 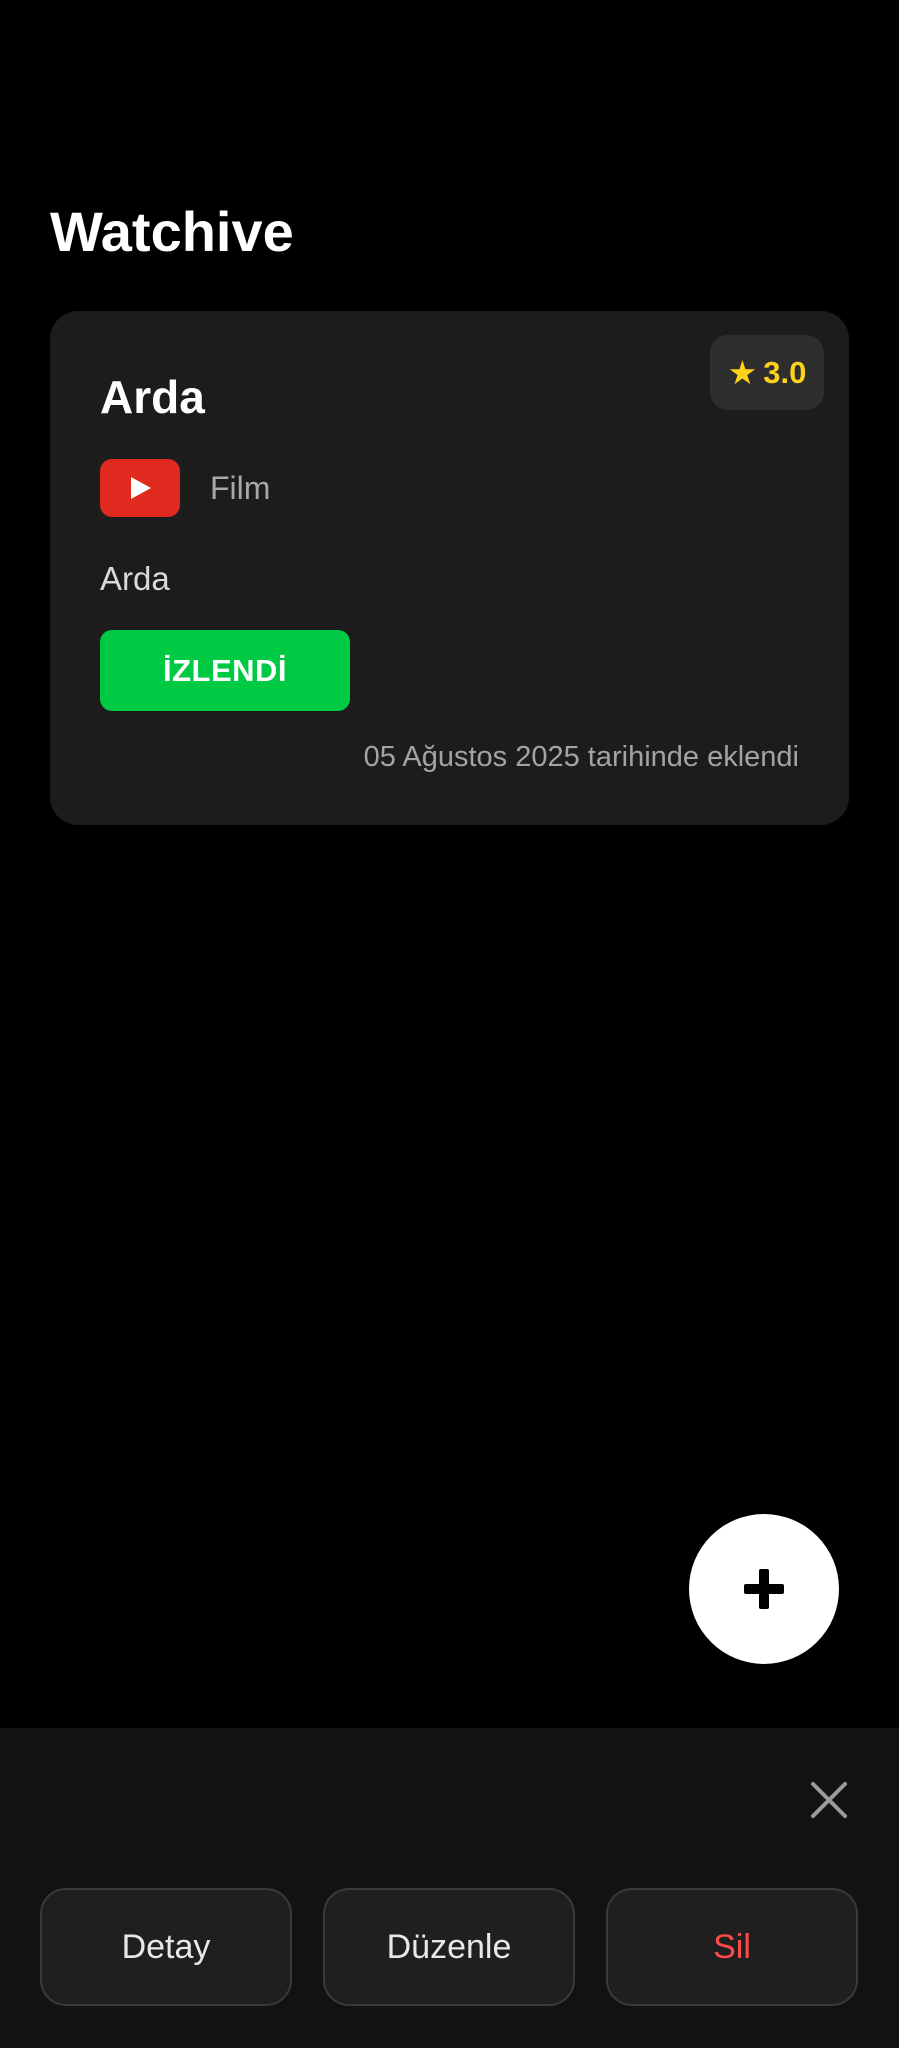 I want to click on rating-badge: ★ 3.0, so click(x=767, y=372).